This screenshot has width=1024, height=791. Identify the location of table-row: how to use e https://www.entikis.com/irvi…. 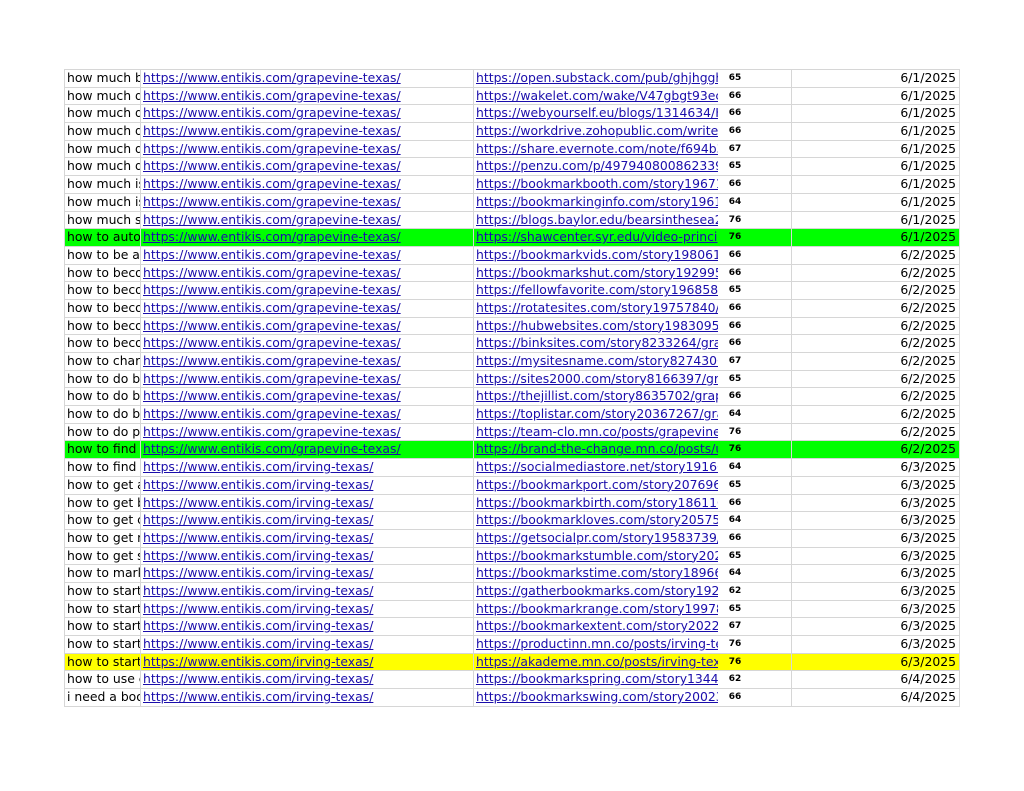
(512, 680).